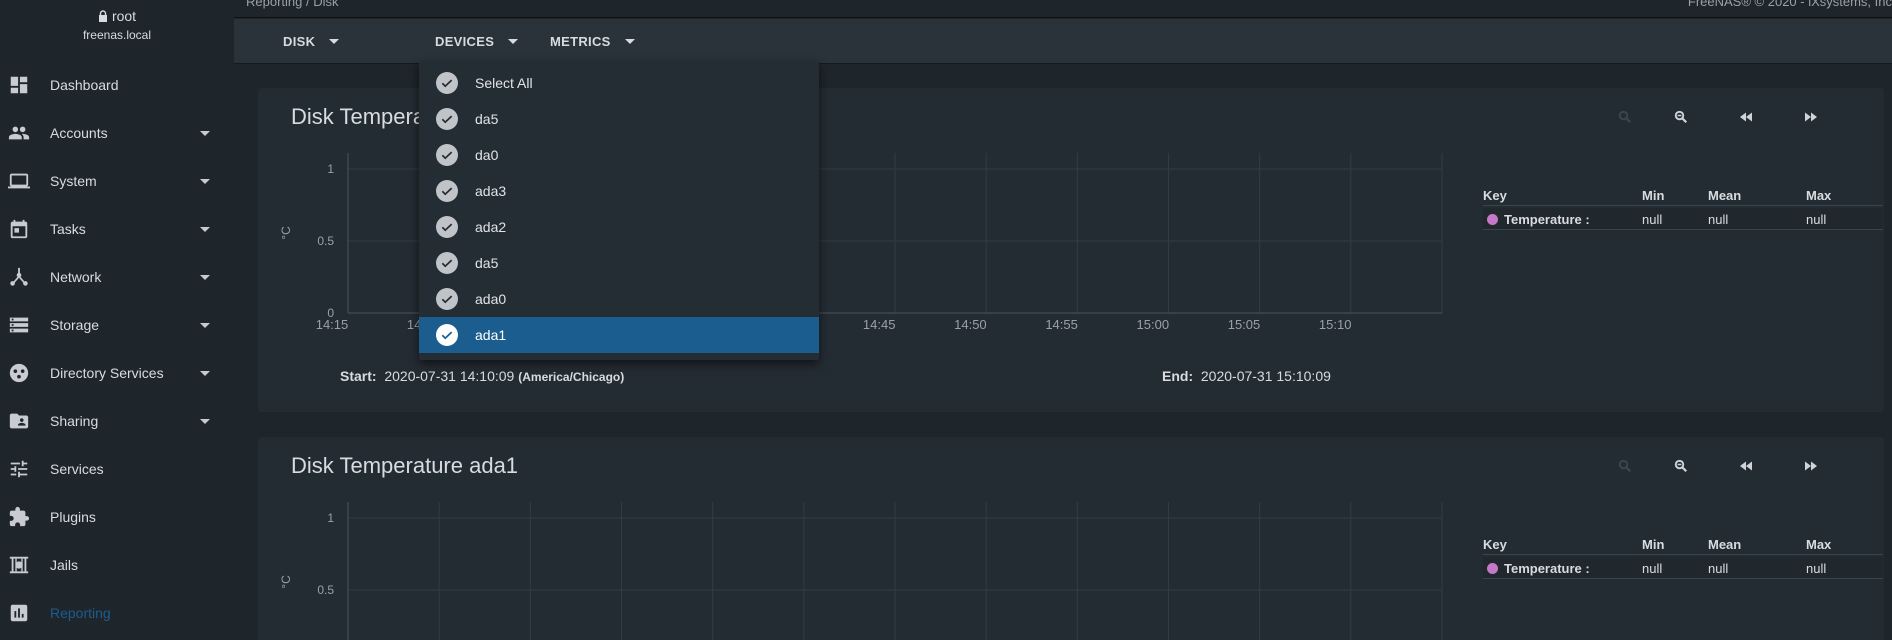  I want to click on devices-dropdown-button: DEVICES, so click(477, 41).